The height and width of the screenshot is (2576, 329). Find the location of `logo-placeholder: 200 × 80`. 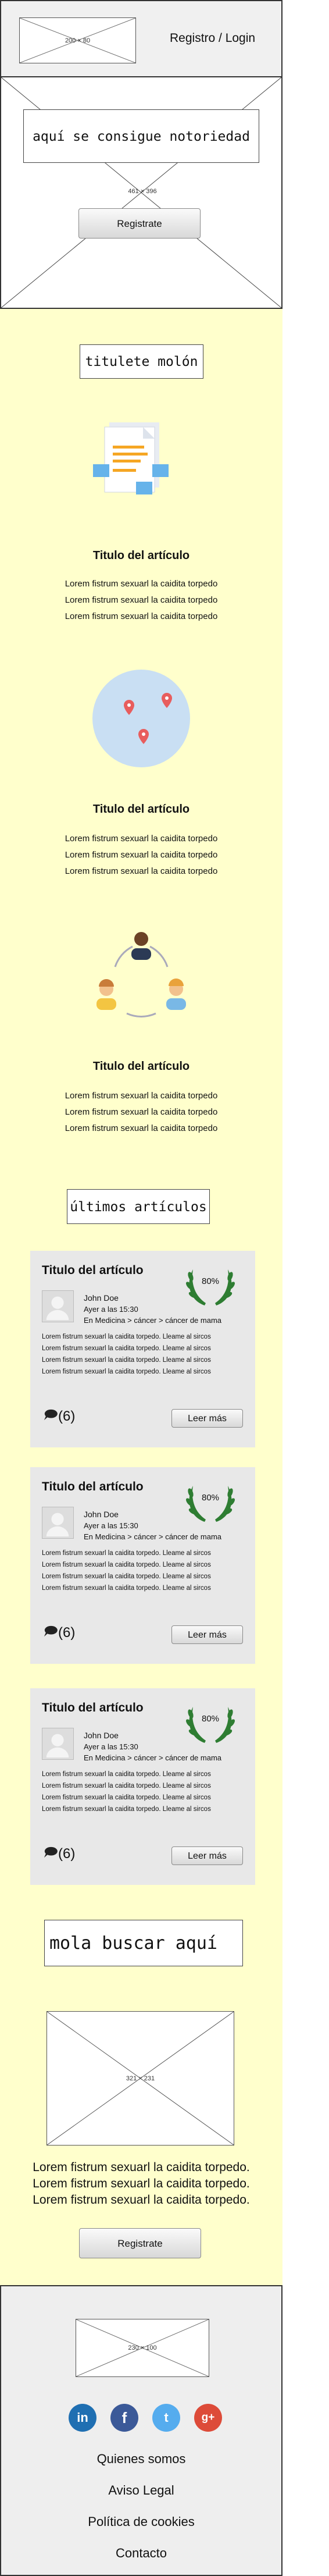

logo-placeholder: 200 × 80 is located at coordinates (78, 40).